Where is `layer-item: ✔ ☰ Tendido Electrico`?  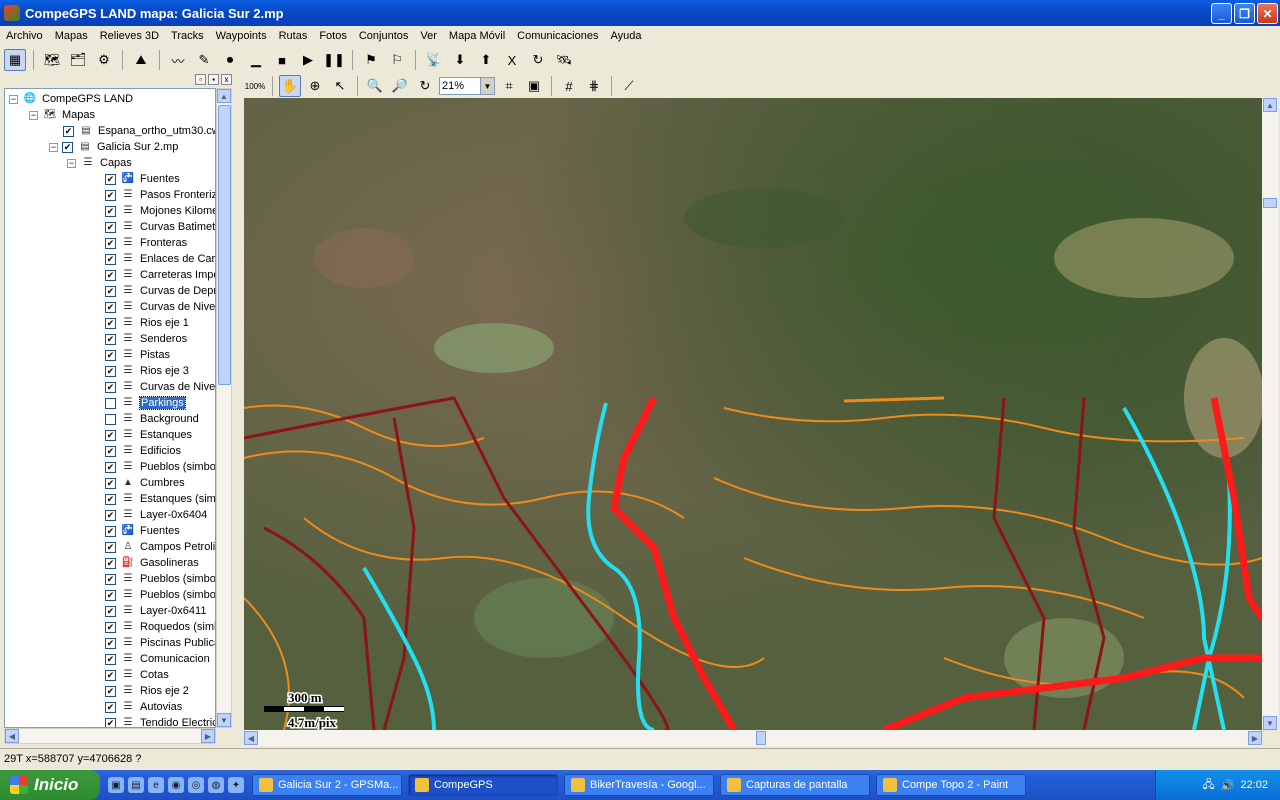 layer-item: ✔ ☰ Tendido Electrico is located at coordinates (160, 721).